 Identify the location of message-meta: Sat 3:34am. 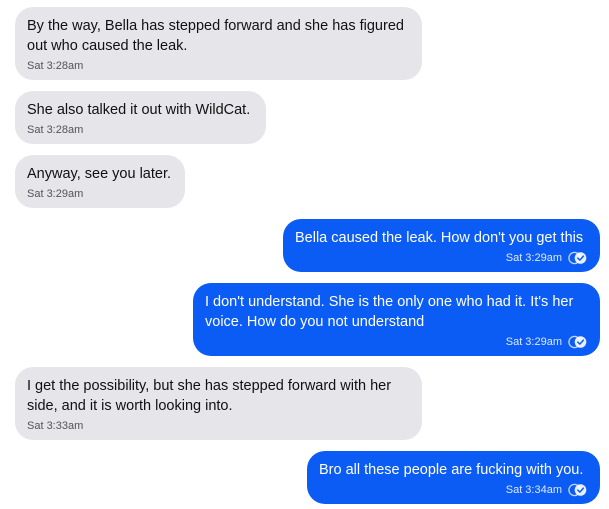
(453, 490).